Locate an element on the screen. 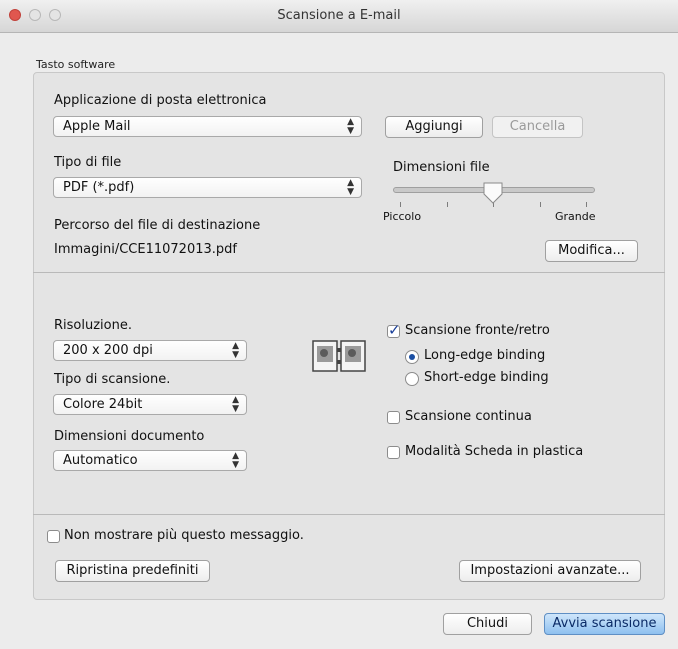 The height and width of the screenshot is (649, 678). duplex-pages-icon is located at coordinates (339, 356).